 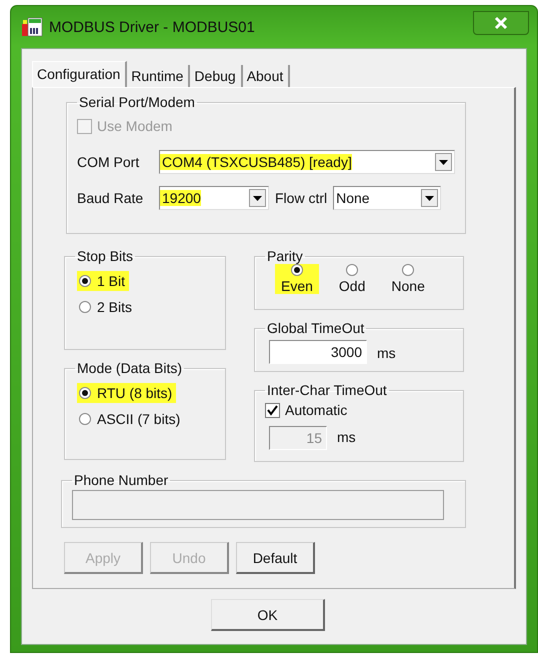 What do you see at coordinates (387, 198) in the screenshot?
I see `dropdown: None` at bounding box center [387, 198].